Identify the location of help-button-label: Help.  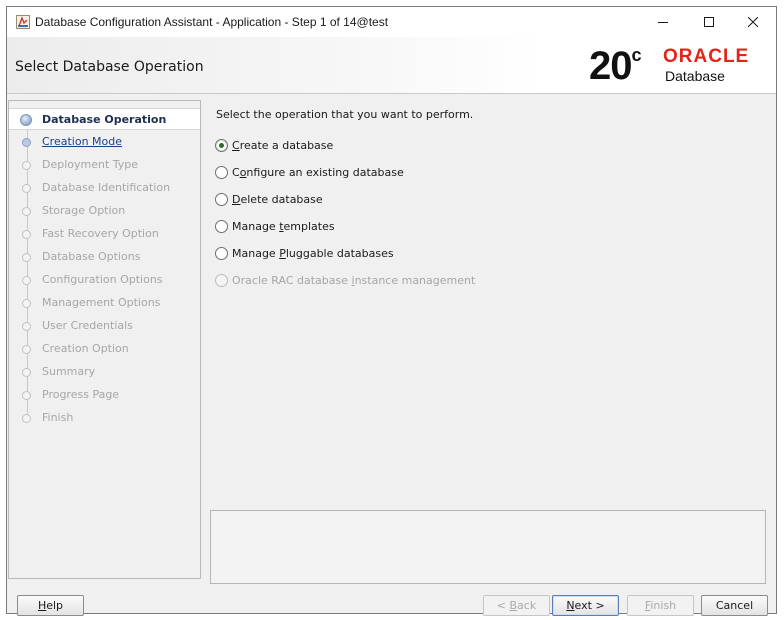
(50, 605).